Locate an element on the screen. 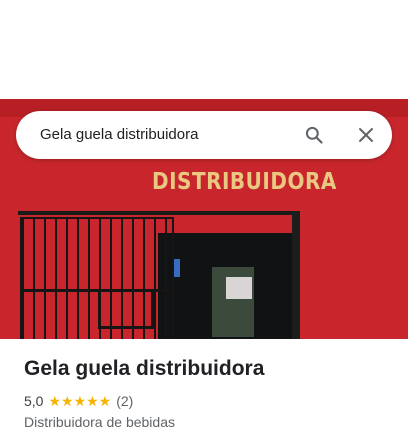 Image resolution: width=408 pixels, height=438 pixels. close-icon is located at coordinates (366, 135).